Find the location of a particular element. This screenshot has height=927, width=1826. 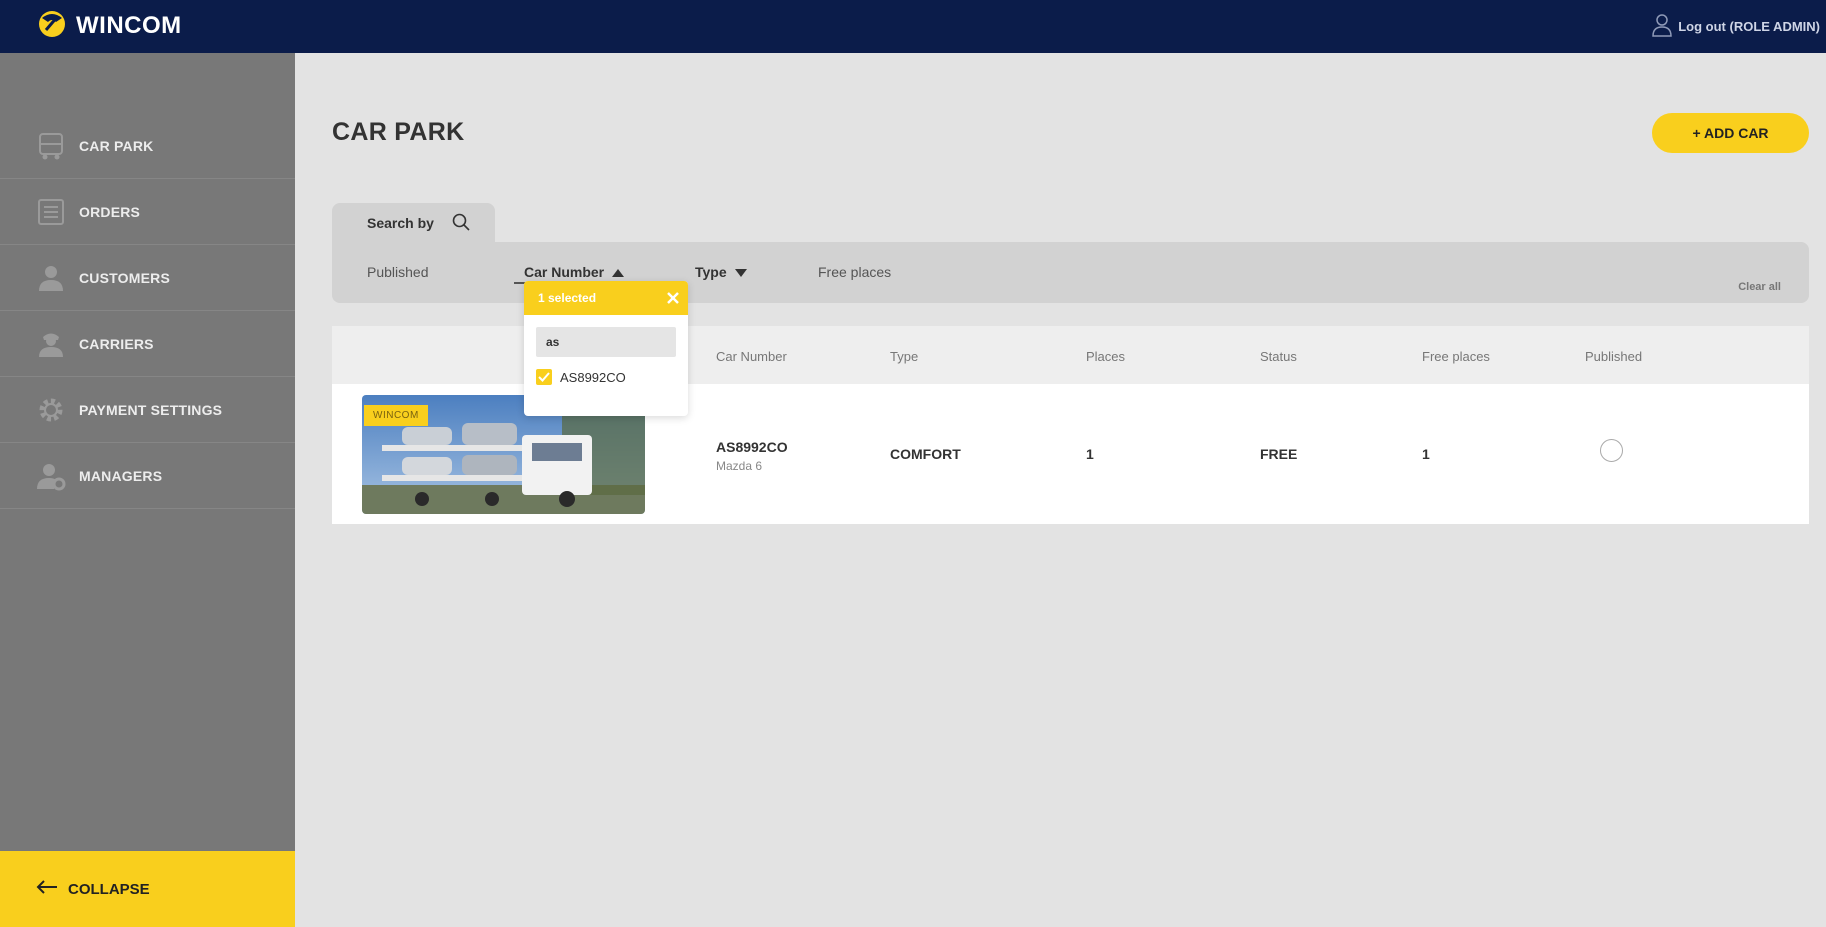

sidebar-item-label: ORDERS is located at coordinates (110, 211).